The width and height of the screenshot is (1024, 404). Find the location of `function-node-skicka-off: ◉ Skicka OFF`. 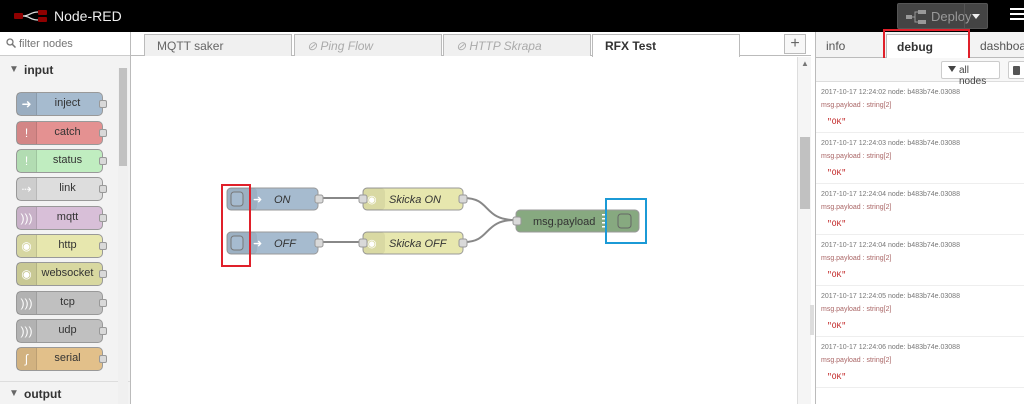

function-node-skicka-off: ◉ Skicka OFF is located at coordinates (413, 243).